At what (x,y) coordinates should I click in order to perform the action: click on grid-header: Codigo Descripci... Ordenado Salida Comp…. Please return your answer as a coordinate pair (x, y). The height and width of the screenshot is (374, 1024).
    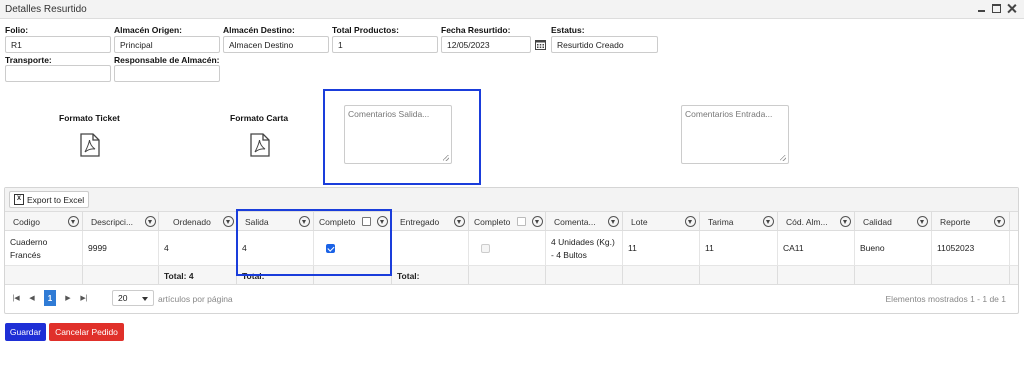
    Looking at the image, I should click on (511, 221).